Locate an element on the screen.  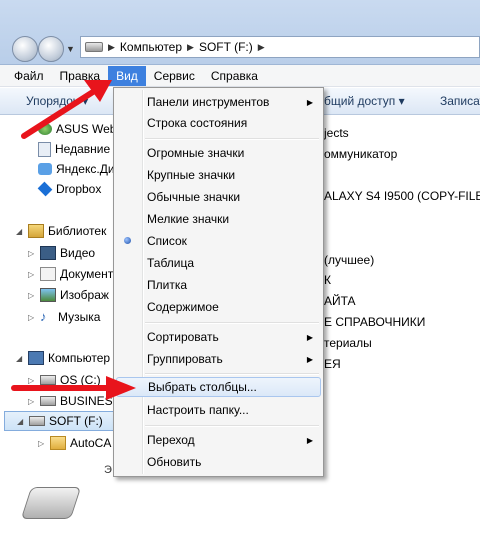
menu-refresh: Обновить is located at coordinates (218, 462).